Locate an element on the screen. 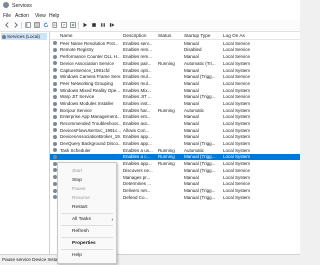  menu-separator is located at coordinates (87, 249).